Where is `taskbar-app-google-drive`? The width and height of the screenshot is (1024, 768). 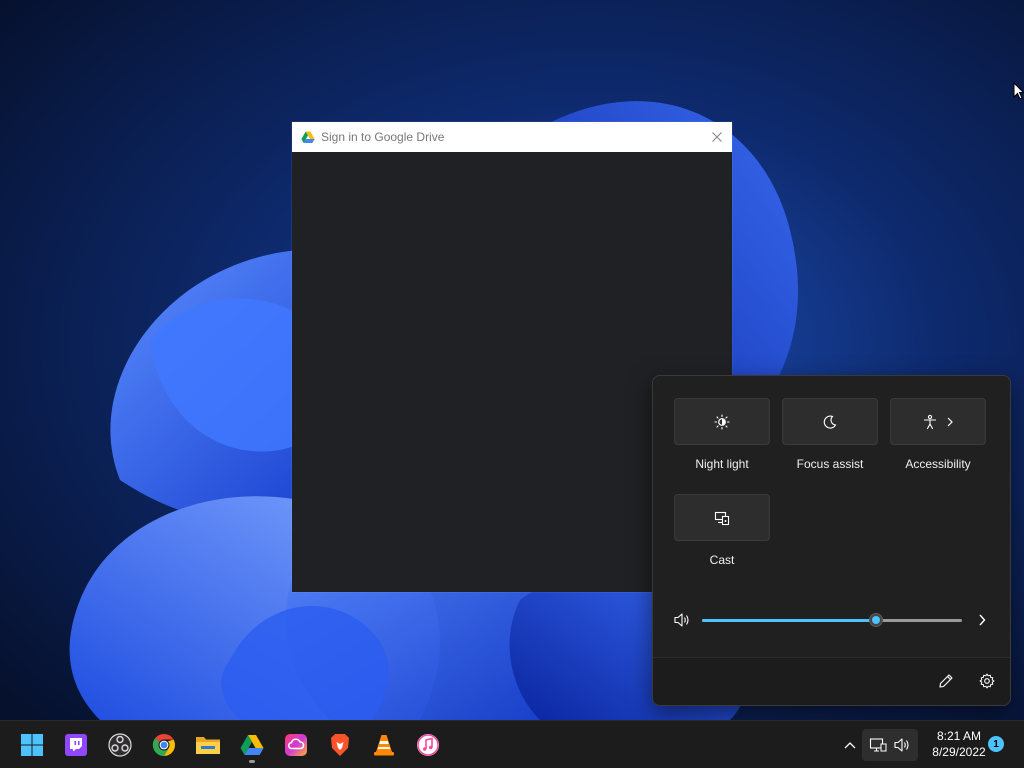
taskbar-app-google-drive is located at coordinates (252, 746).